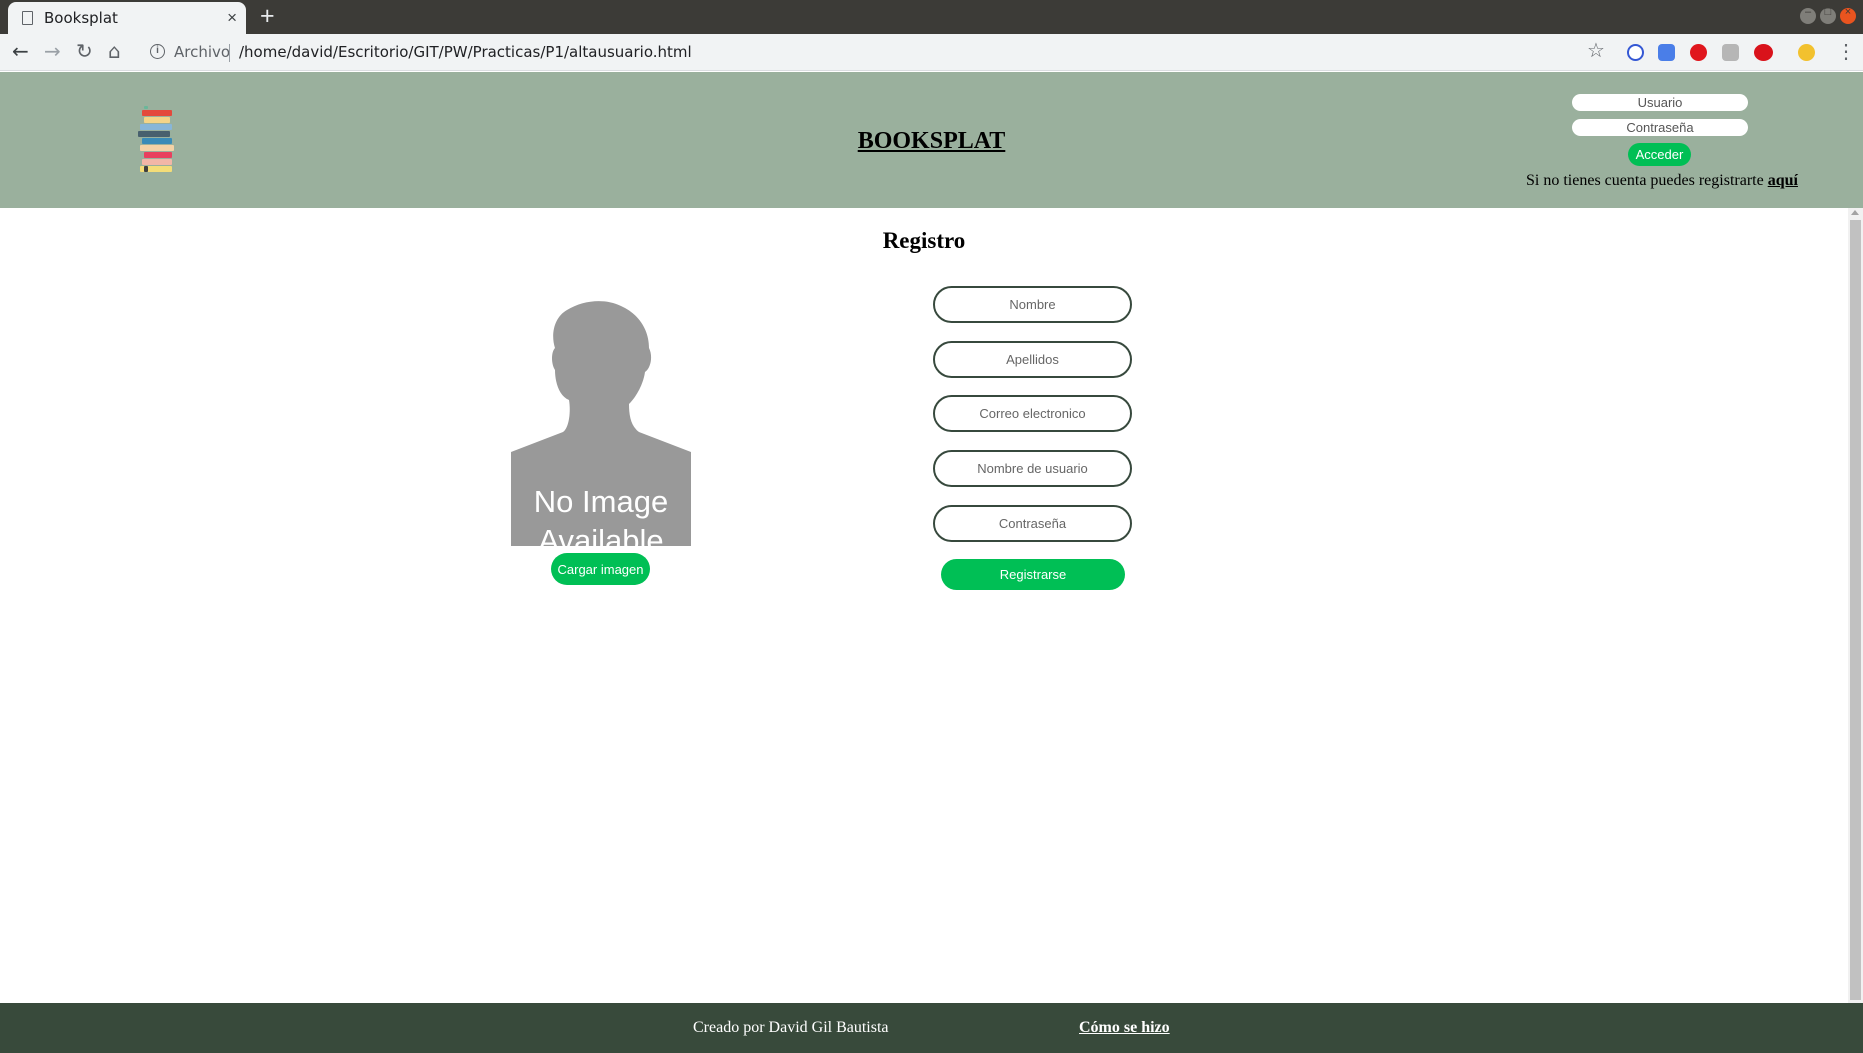 Image resolution: width=1863 pixels, height=1053 pixels. Describe the element at coordinates (1635, 52) in the screenshot. I see `extension-block-icon` at that location.